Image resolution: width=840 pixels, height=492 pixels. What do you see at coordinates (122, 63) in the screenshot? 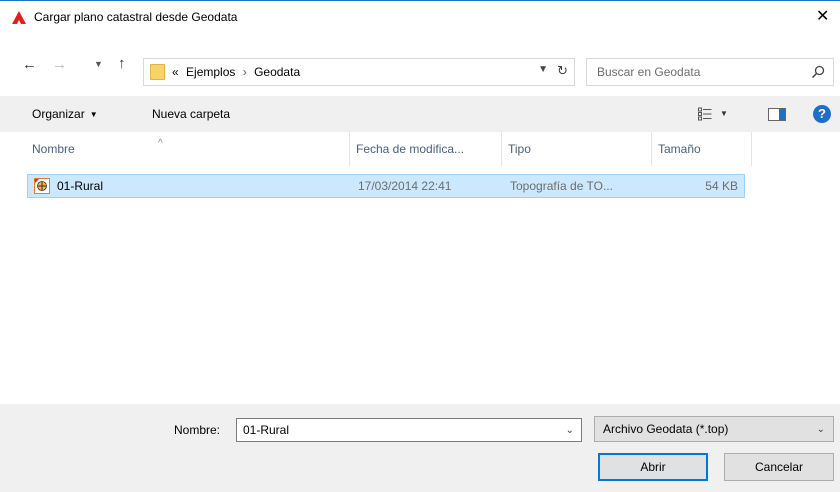
I see `up-arrow-icon: ↑` at bounding box center [122, 63].